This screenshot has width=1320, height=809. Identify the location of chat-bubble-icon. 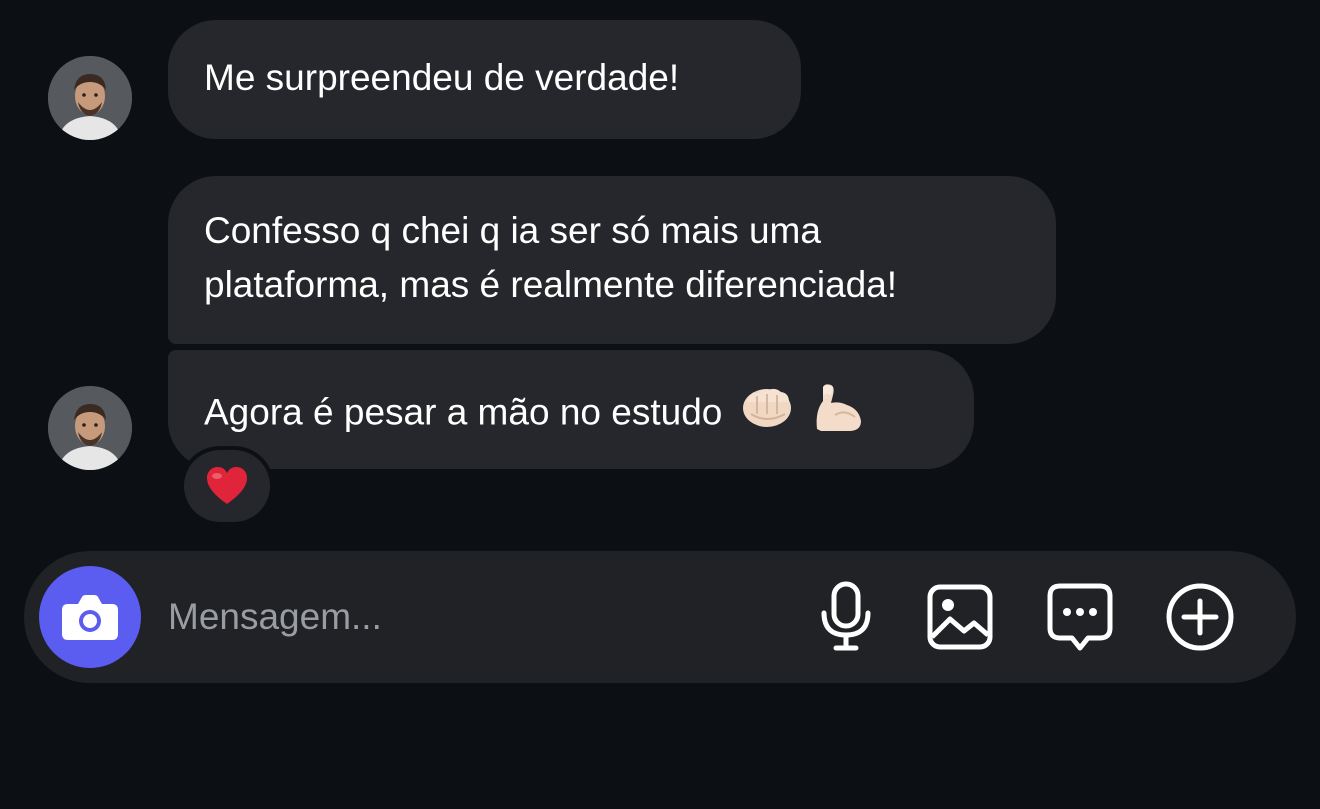
(1080, 617).